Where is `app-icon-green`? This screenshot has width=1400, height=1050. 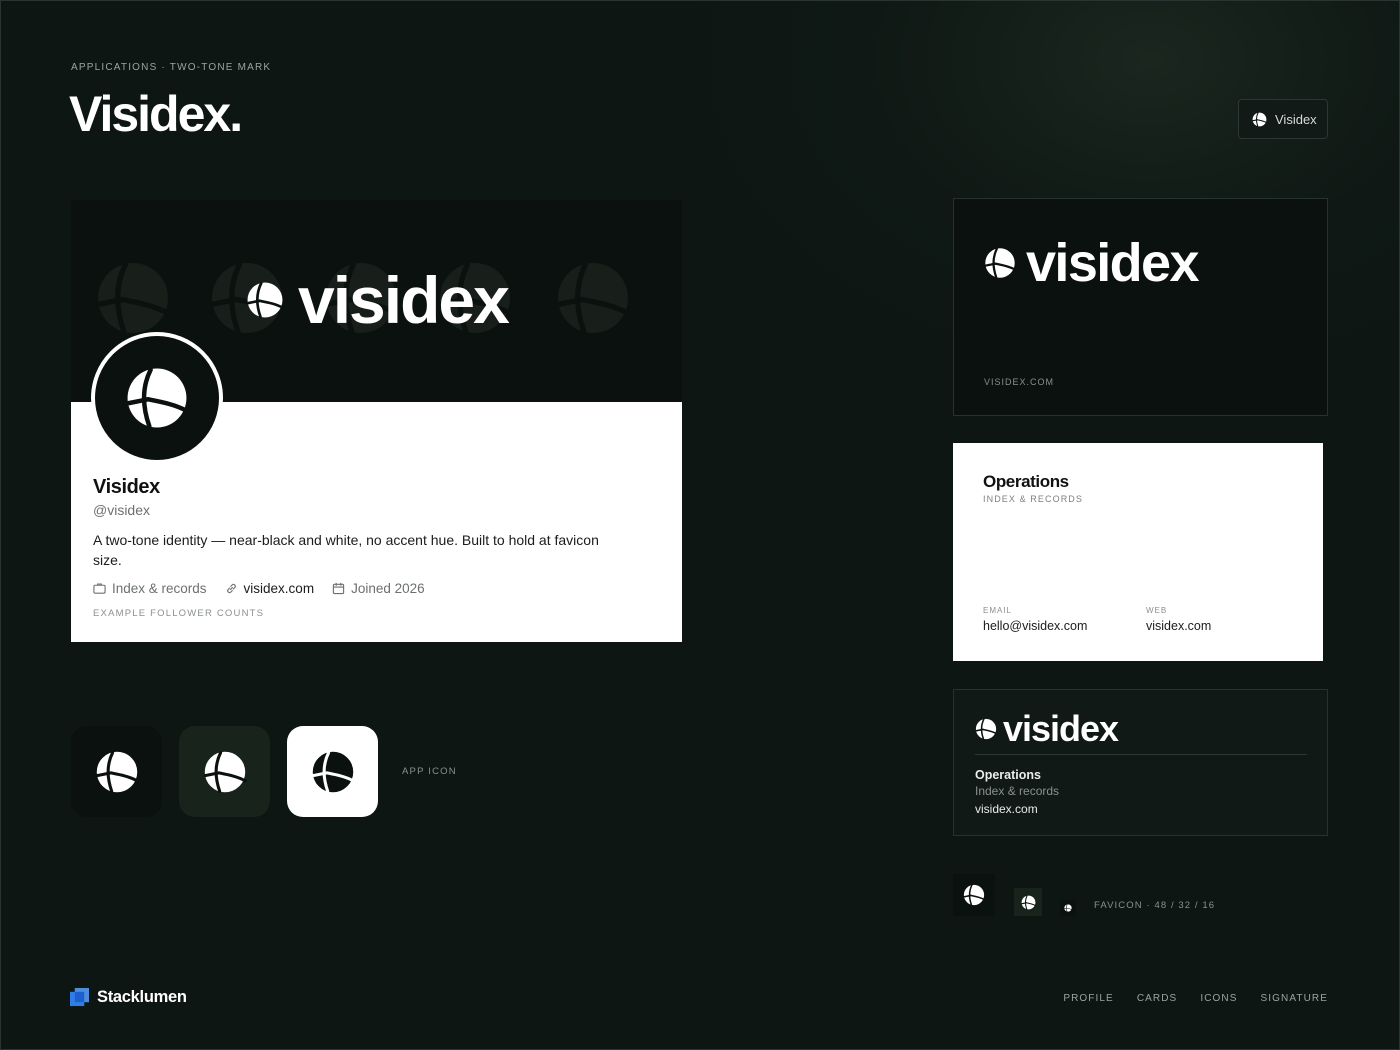 app-icon-green is located at coordinates (224, 771).